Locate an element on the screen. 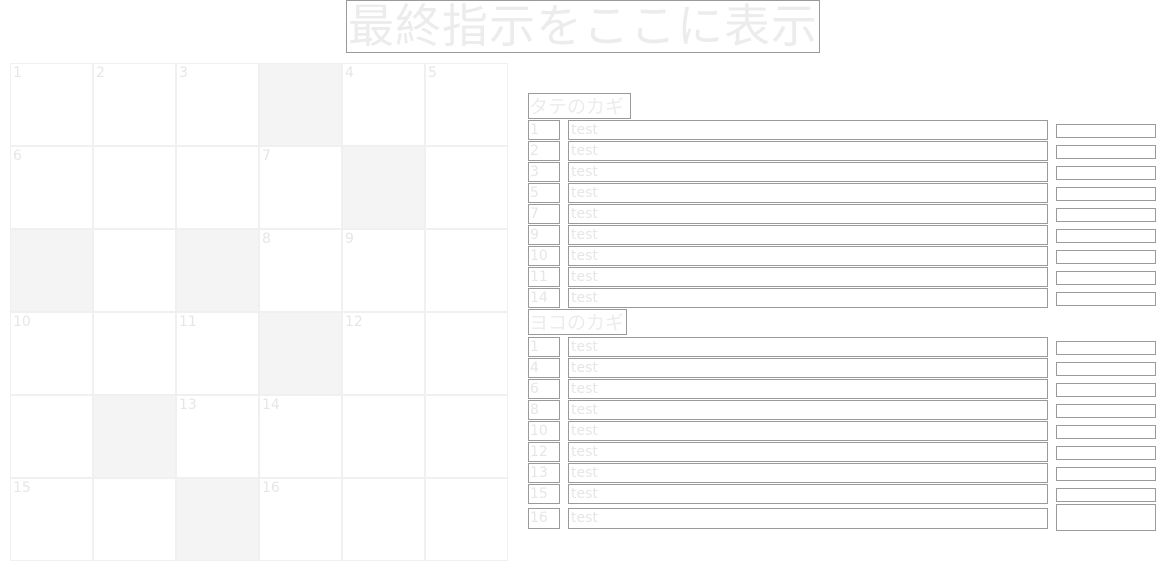 The image size is (1166, 571). across-clue-number: 12 is located at coordinates (544, 452).